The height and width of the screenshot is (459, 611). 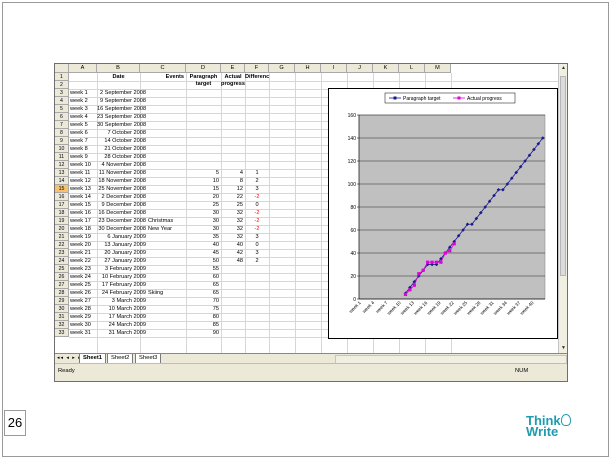 What do you see at coordinates (84, 269) in the screenshot?
I see `cell-week: week 23` at bounding box center [84, 269].